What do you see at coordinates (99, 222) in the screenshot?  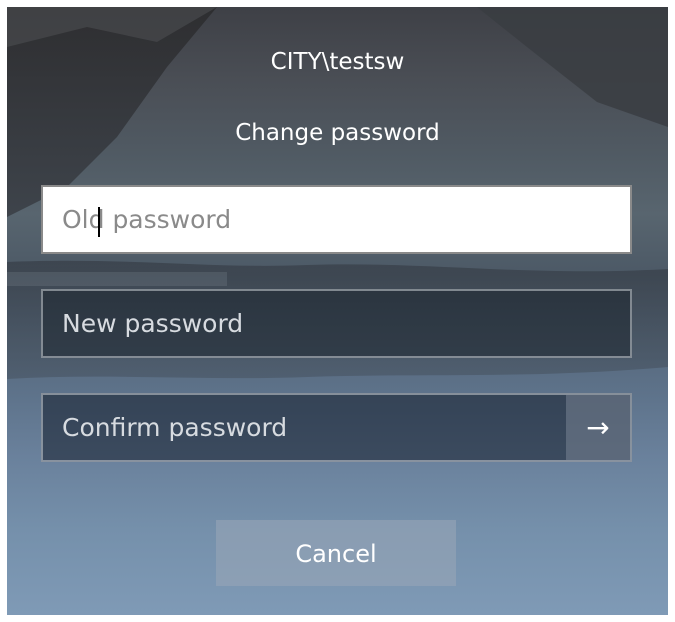 I see `text-caret` at bounding box center [99, 222].